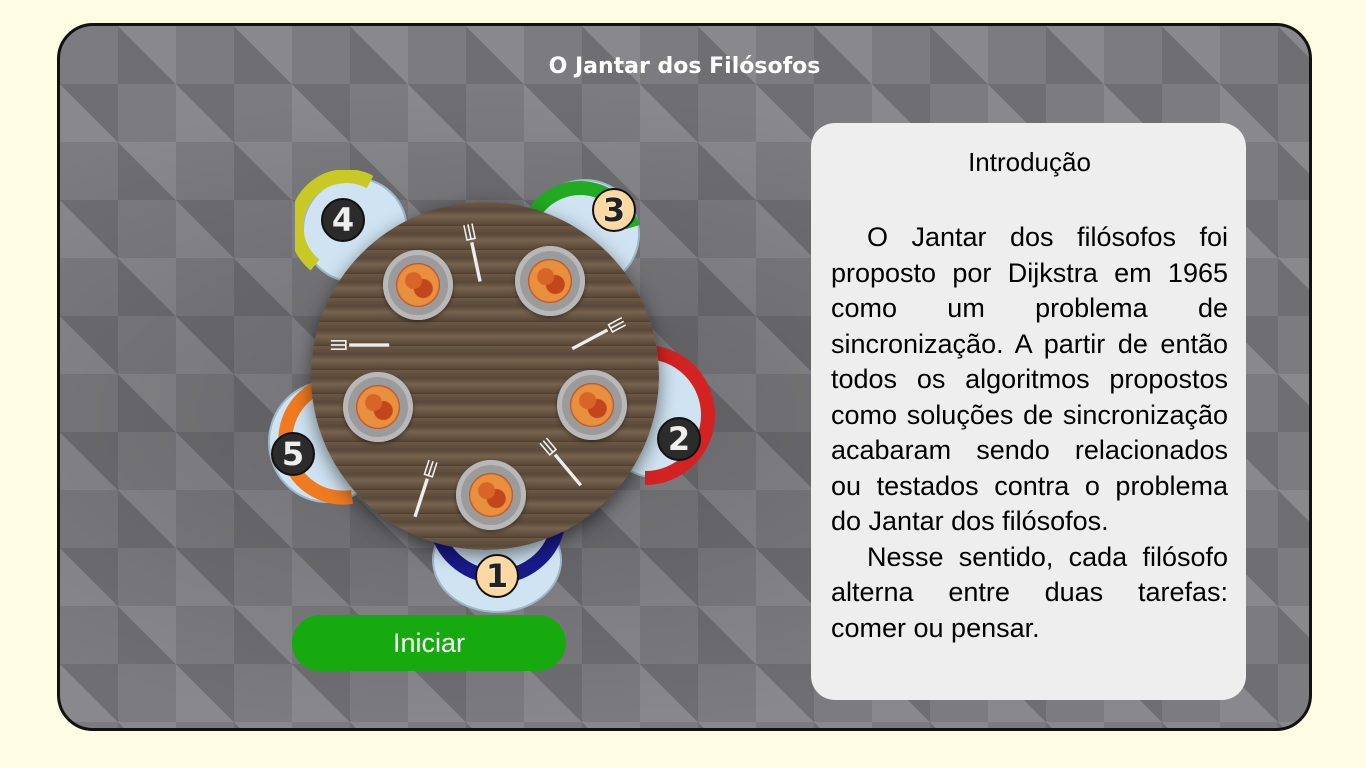 The height and width of the screenshot is (768, 1366). Describe the element at coordinates (614, 210) in the screenshot. I see `philosopher-badge-3: 3` at that location.